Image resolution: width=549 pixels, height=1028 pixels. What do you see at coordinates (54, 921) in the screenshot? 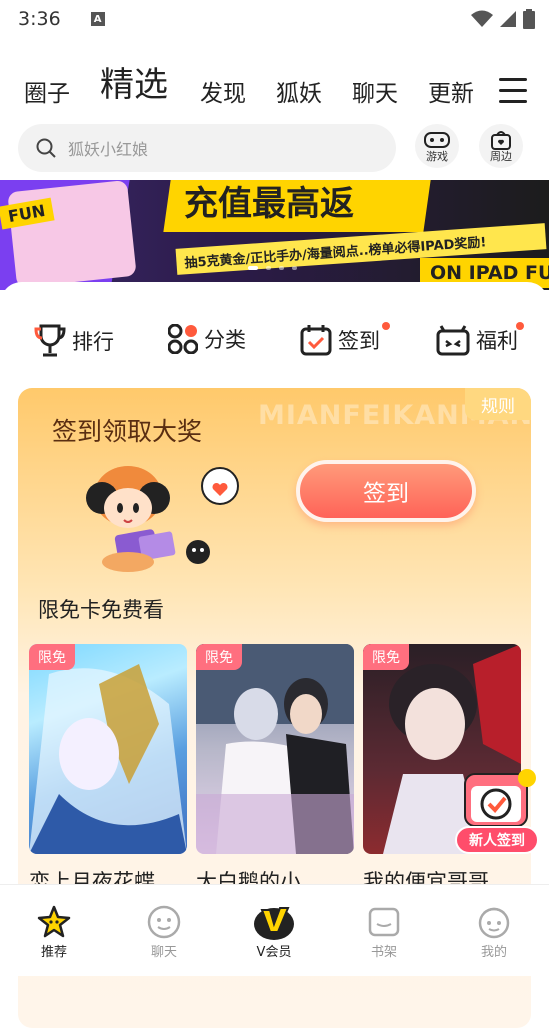
I see `star-icon` at bounding box center [54, 921].